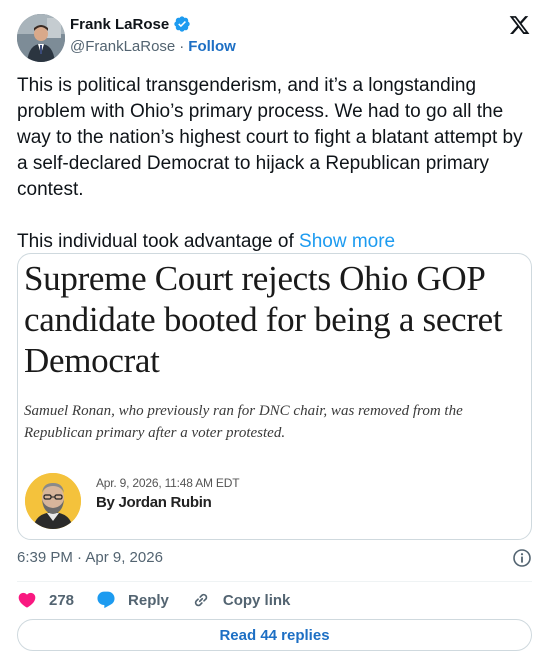  I want to click on copy-link-label: Copy link, so click(256, 600).